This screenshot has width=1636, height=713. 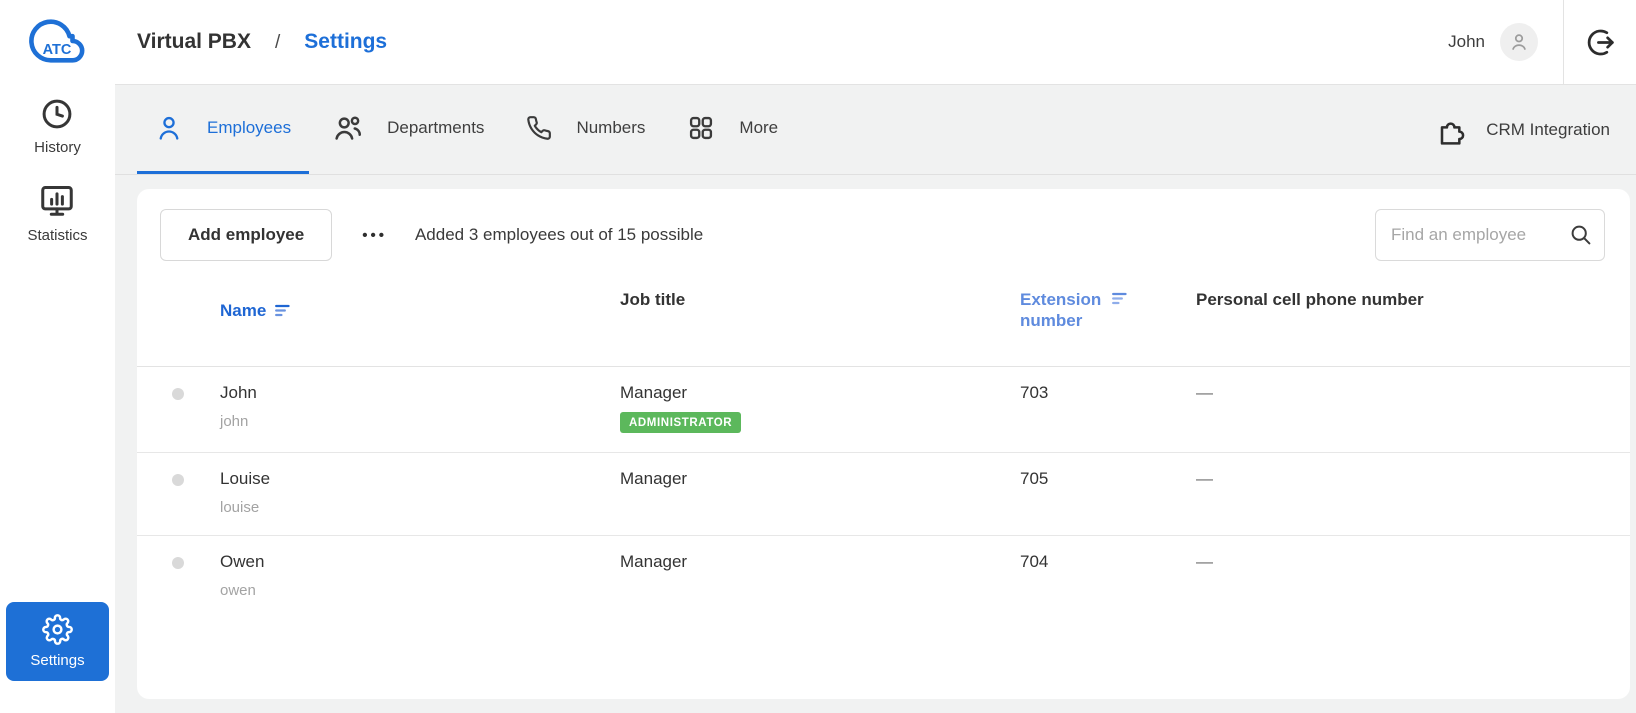 I want to click on column-header-name: Name, so click(x=420, y=310).